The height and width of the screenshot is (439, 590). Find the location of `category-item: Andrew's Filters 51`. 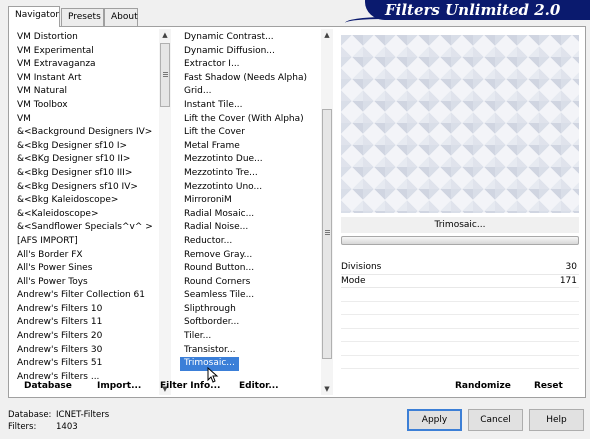

category-item: Andrew's Filters 51 is located at coordinates (85, 364).